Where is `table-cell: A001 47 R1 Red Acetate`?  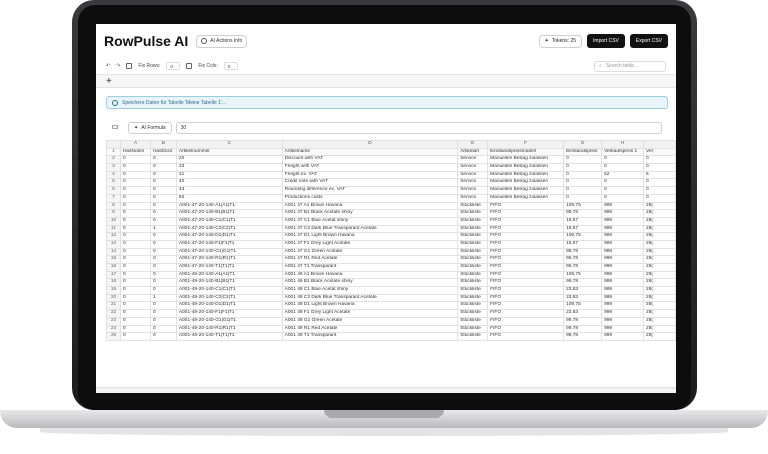
table-cell: A001 47 R1 Red Acetate is located at coordinates (370, 259).